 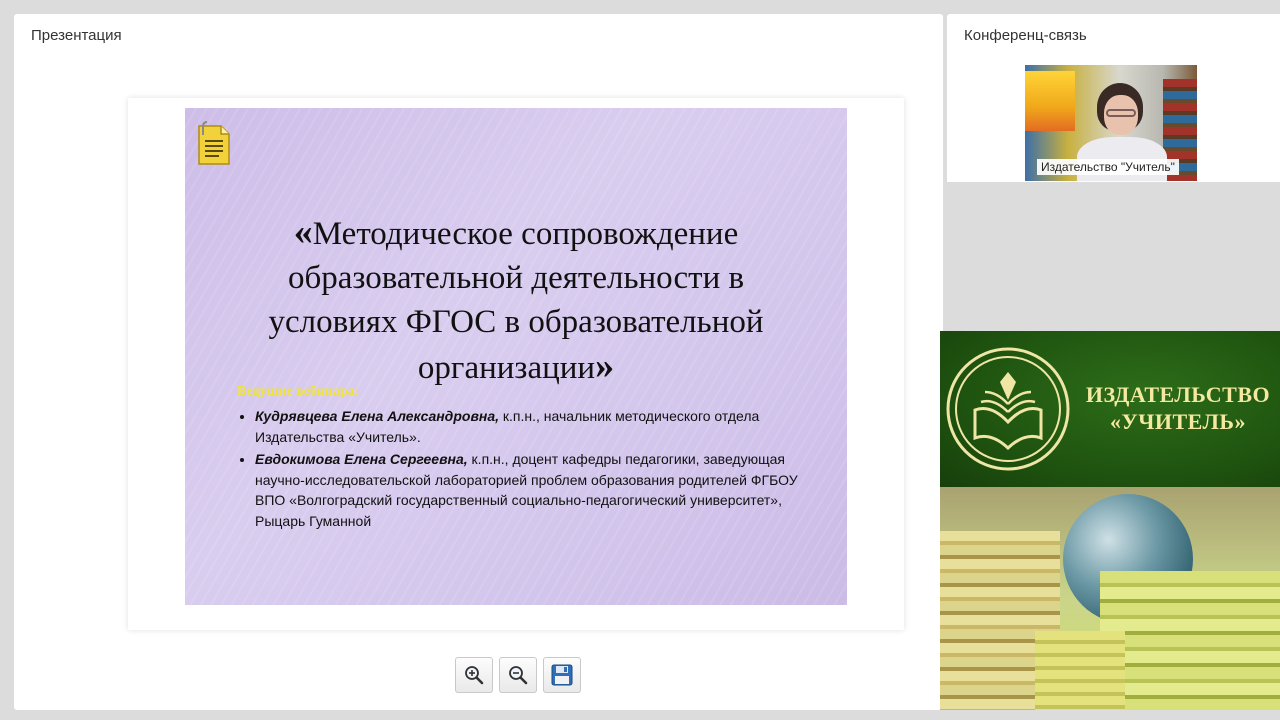 What do you see at coordinates (298, 391) in the screenshot?
I see `hosts-label: Ведущие вебинара:` at bounding box center [298, 391].